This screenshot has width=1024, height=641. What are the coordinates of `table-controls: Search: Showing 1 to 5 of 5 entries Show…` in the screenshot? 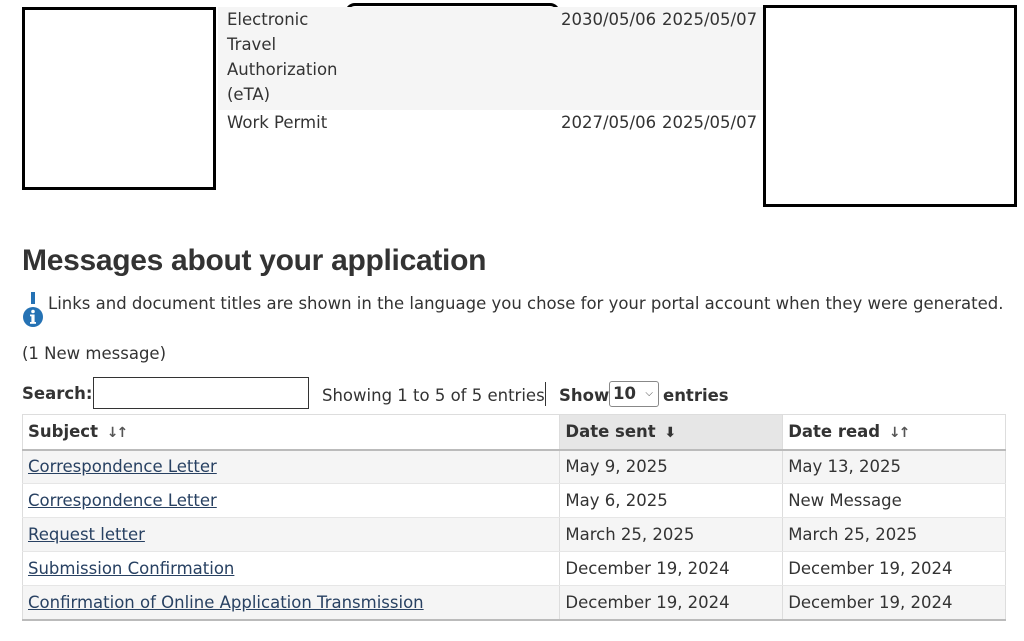 It's located at (512, 393).